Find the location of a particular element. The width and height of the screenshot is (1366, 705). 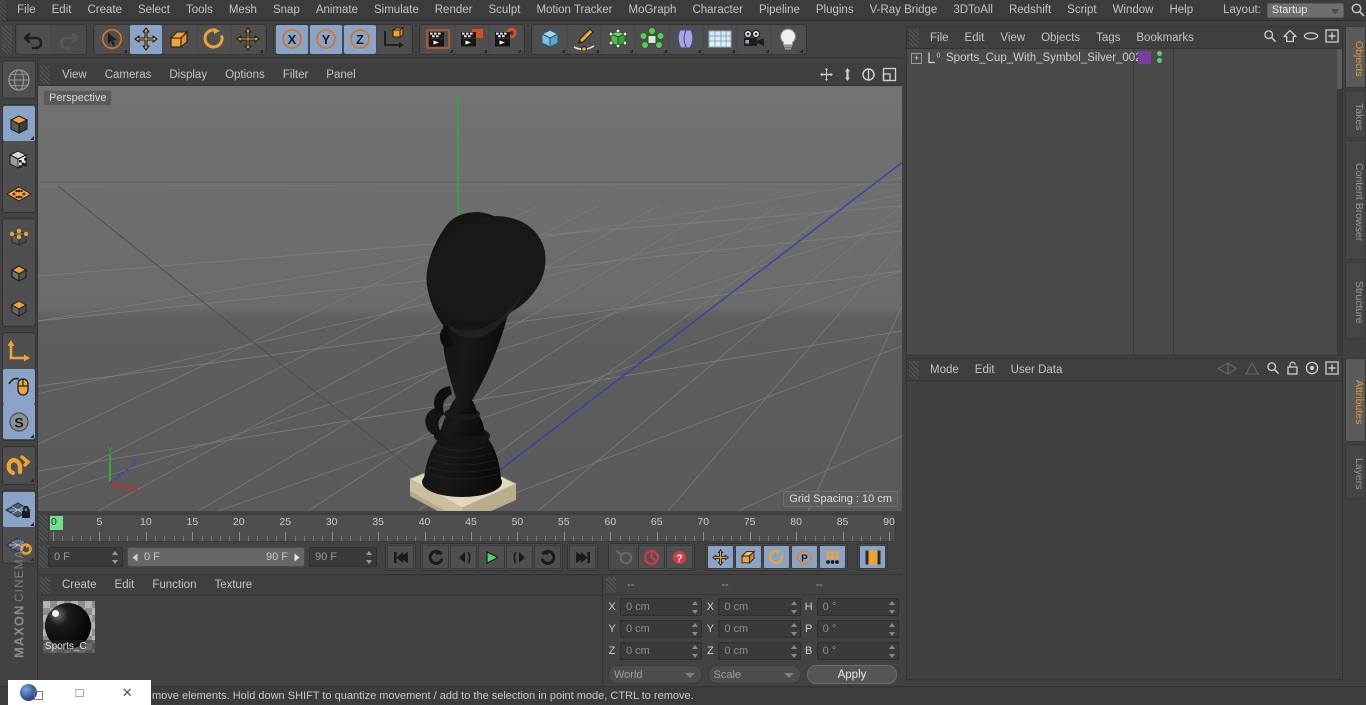

edges-mode-button is located at coordinates (18, 272).